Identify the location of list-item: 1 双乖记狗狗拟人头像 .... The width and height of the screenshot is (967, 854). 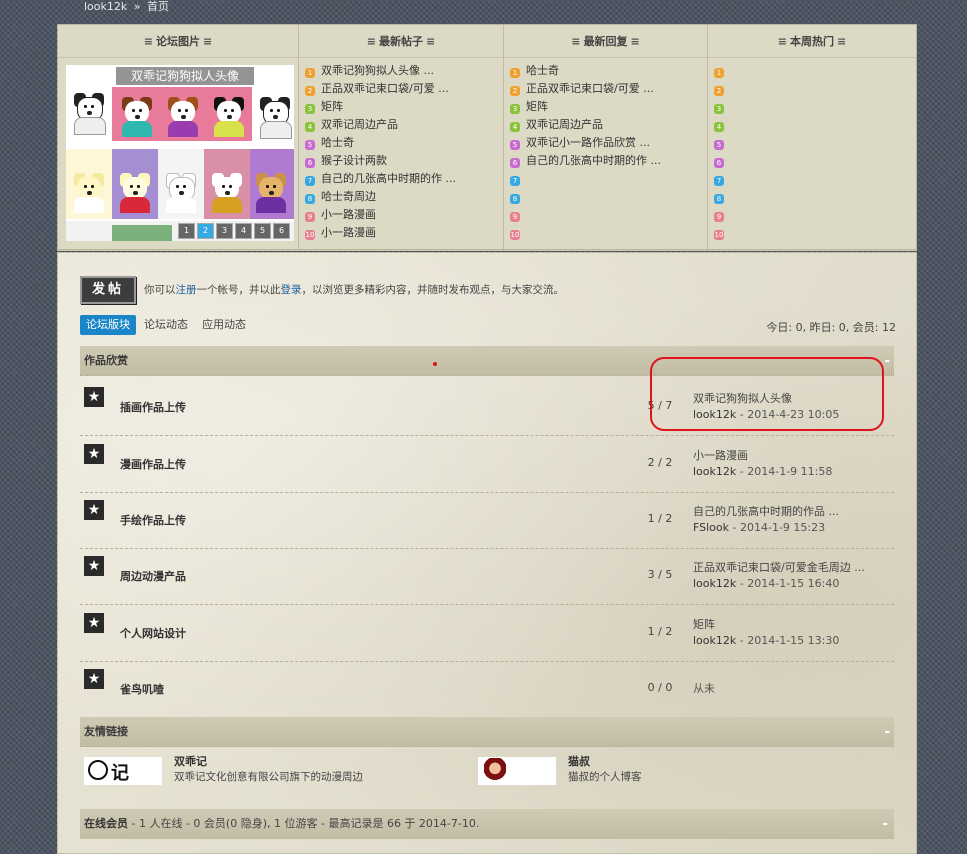
(404, 71).